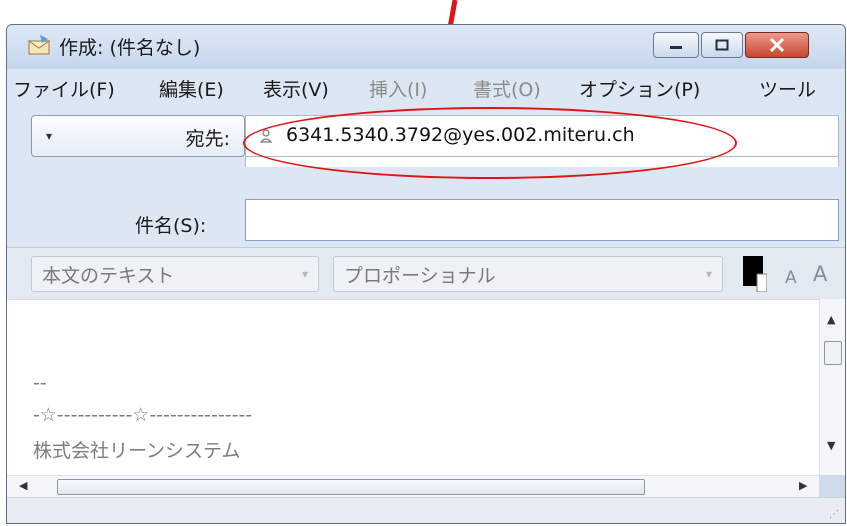 This screenshot has width=847, height=526. What do you see at coordinates (426, 510) in the screenshot?
I see `status-bar: ⋰` at bounding box center [426, 510].